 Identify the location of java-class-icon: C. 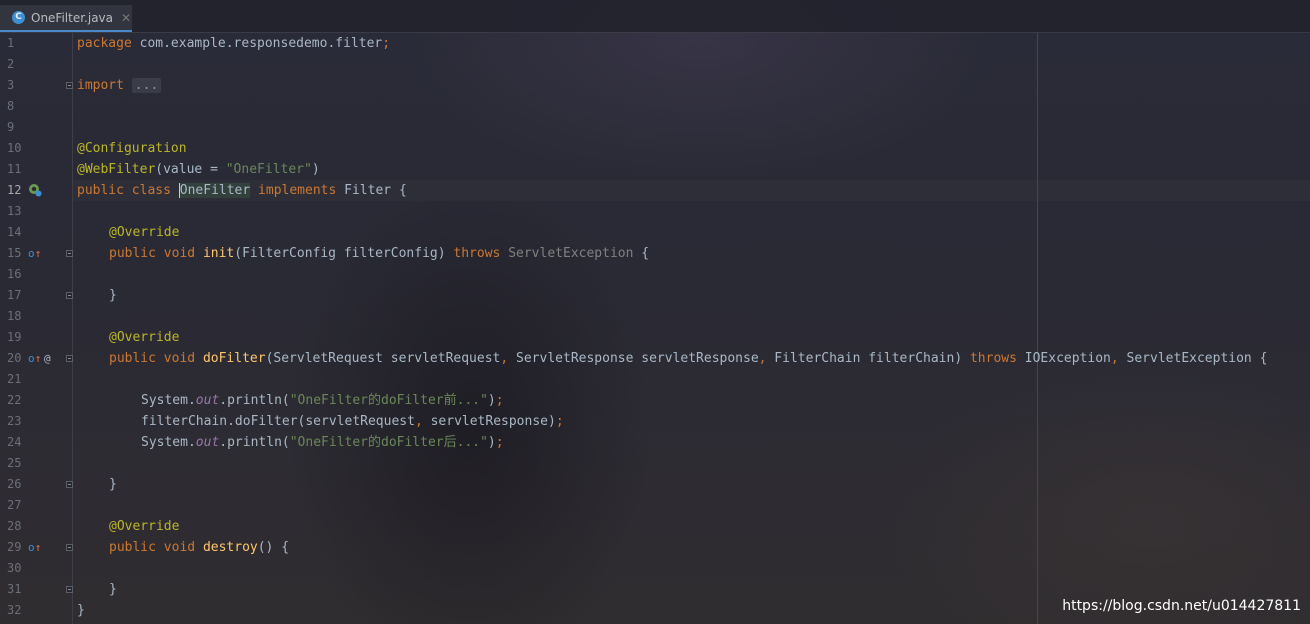
(18, 17).